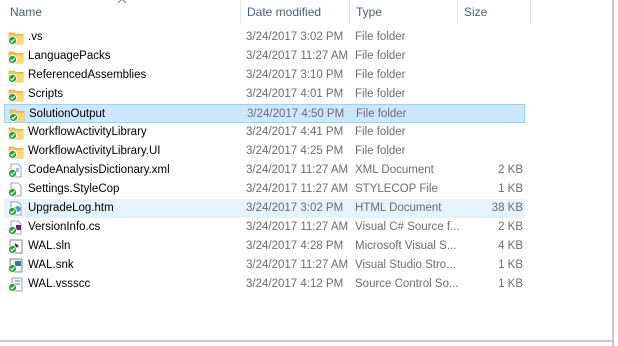  What do you see at coordinates (15, 284) in the screenshot?
I see `source-control-file-icon` at bounding box center [15, 284].